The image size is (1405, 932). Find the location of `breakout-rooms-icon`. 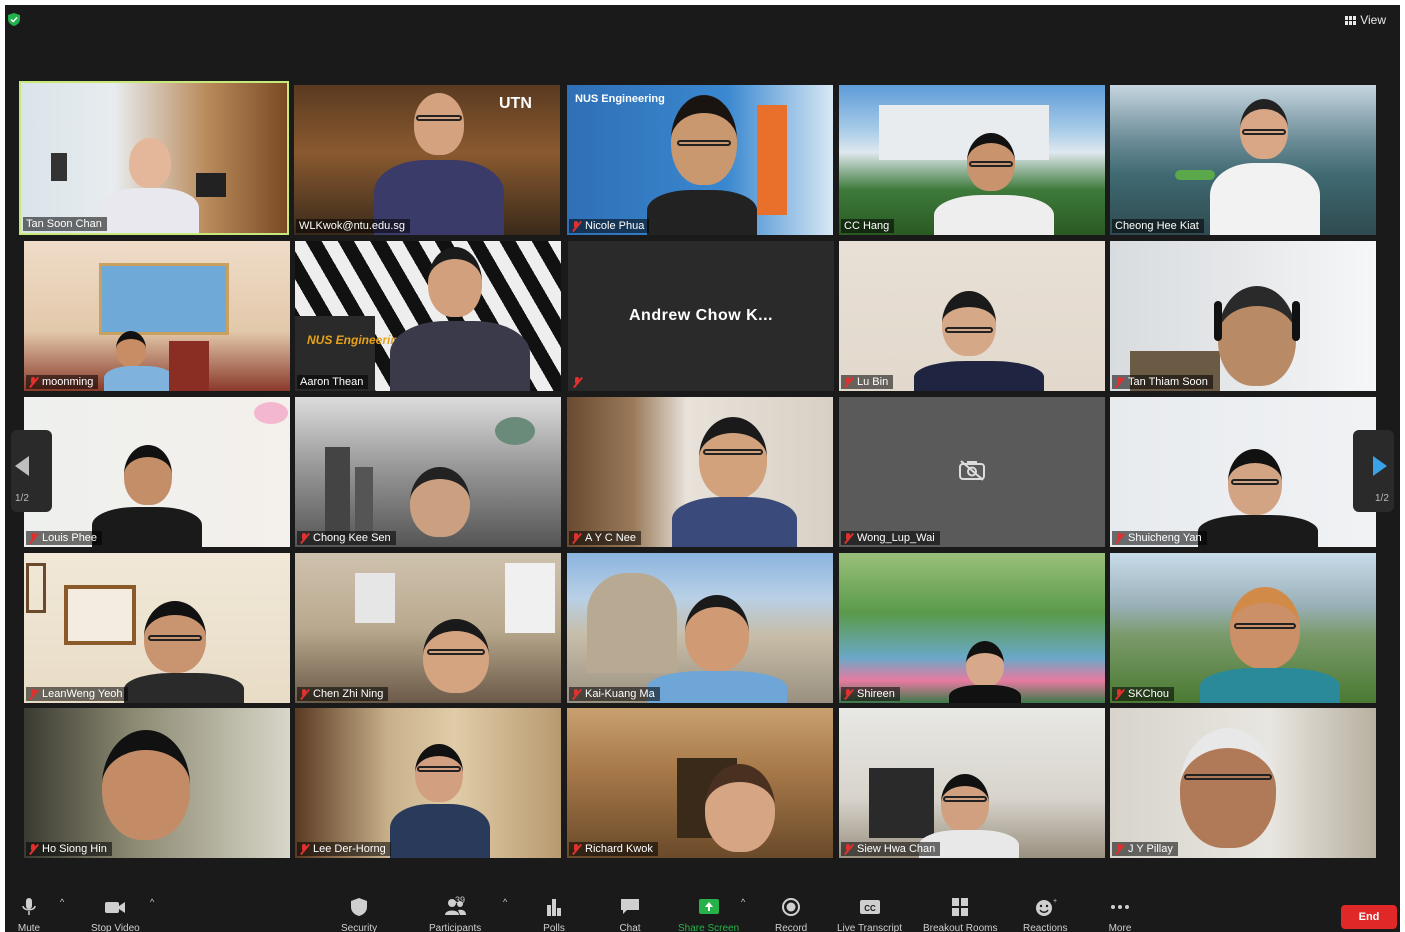

breakout-rooms-icon is located at coordinates (960, 907).